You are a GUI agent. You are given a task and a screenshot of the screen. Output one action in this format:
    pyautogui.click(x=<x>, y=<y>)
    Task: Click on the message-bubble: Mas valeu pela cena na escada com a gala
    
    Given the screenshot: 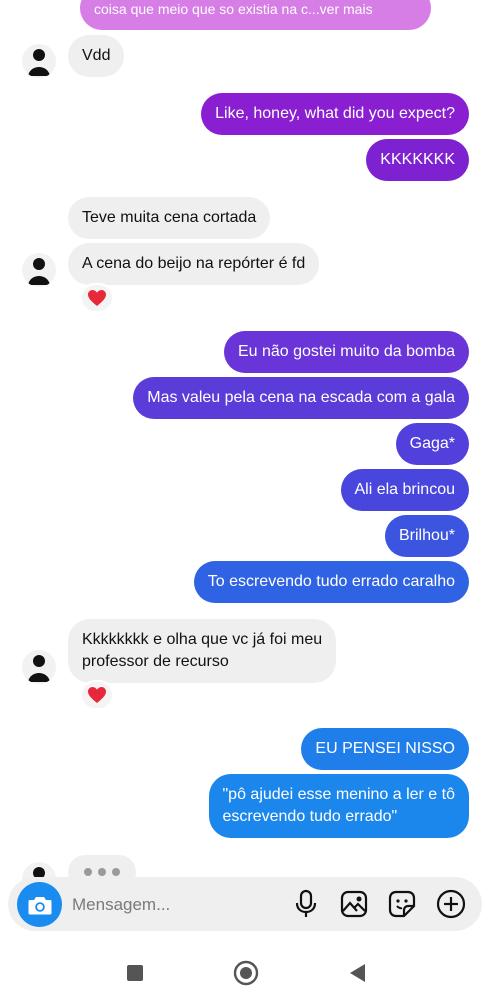 What is the action you would take?
    pyautogui.click(x=301, y=398)
    